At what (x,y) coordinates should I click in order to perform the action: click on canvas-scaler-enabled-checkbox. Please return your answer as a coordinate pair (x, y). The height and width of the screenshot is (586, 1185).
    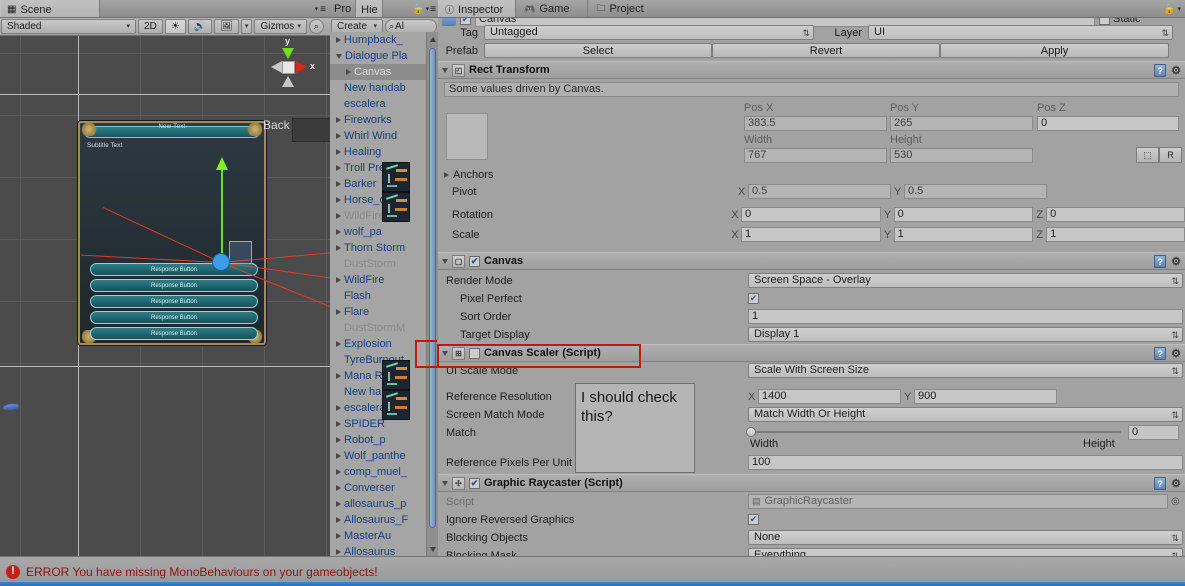
    Looking at the image, I should click on (474, 353).